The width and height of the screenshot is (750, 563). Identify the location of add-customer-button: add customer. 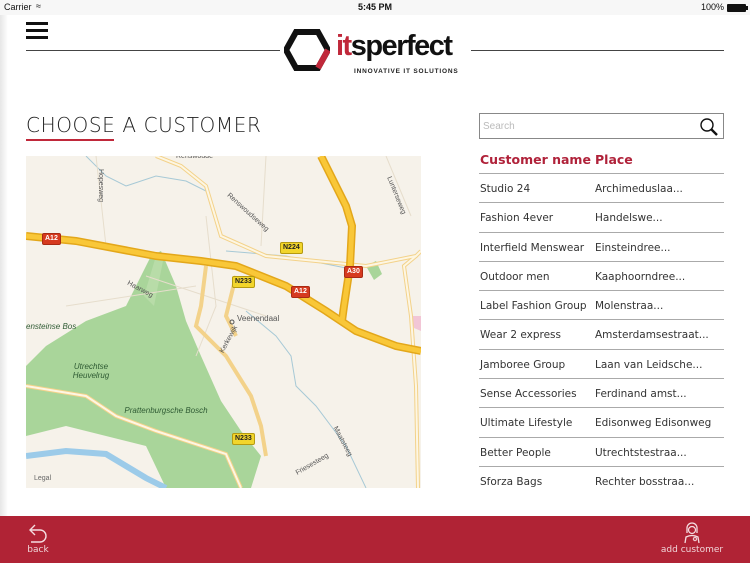
(692, 538).